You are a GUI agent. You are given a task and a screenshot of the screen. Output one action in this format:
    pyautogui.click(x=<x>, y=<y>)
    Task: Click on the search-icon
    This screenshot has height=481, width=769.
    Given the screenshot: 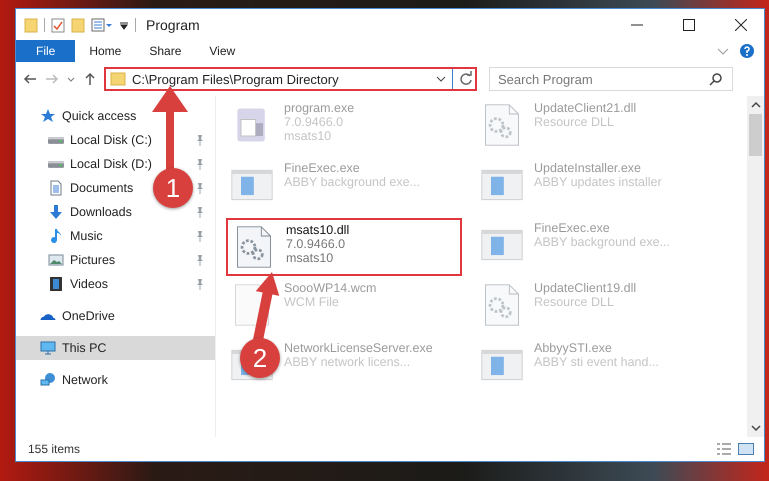 What is the action you would take?
    pyautogui.click(x=716, y=79)
    